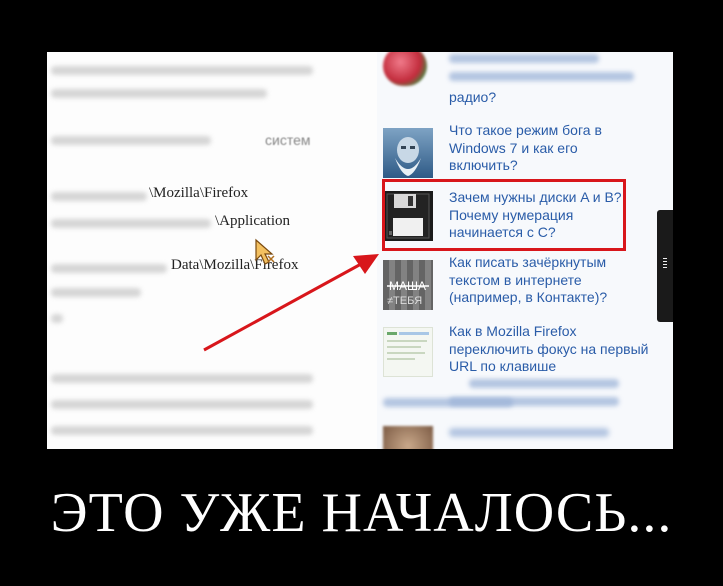  I want to click on browser-thumbnail-icon, so click(408, 352).